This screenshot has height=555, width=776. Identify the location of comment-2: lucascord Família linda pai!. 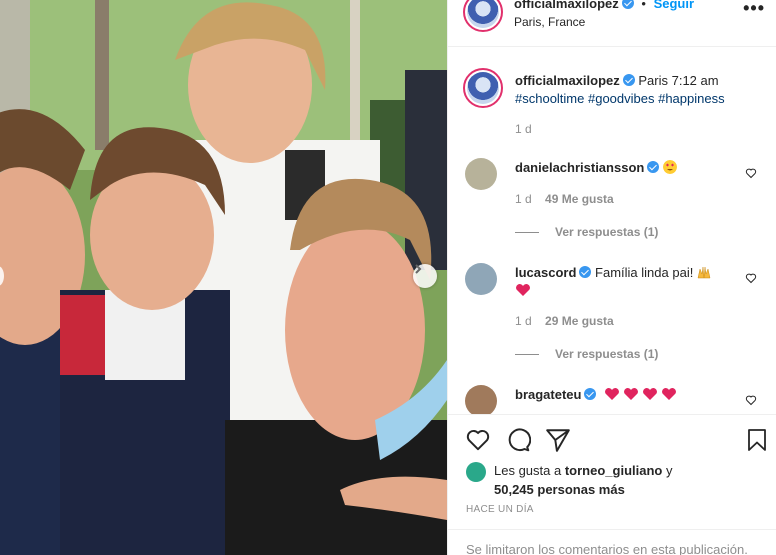
(630, 282).